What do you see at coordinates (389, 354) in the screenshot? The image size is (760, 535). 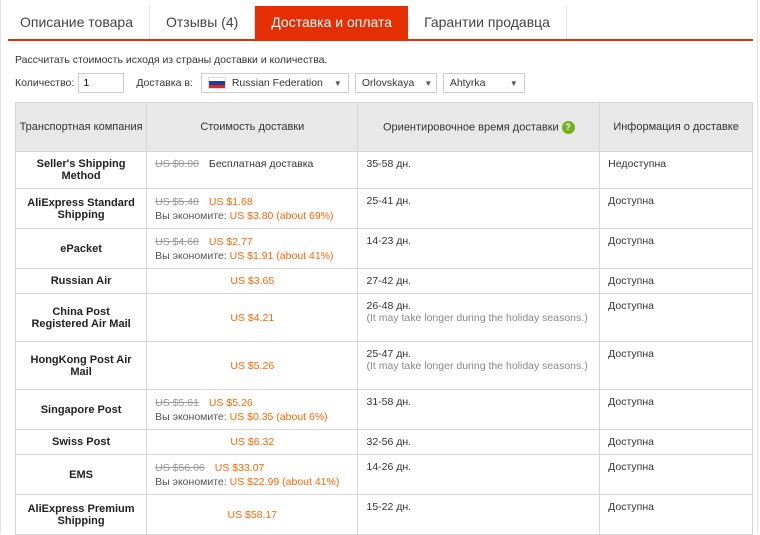 I see `delivery-time: 25-47 дн.` at bounding box center [389, 354].